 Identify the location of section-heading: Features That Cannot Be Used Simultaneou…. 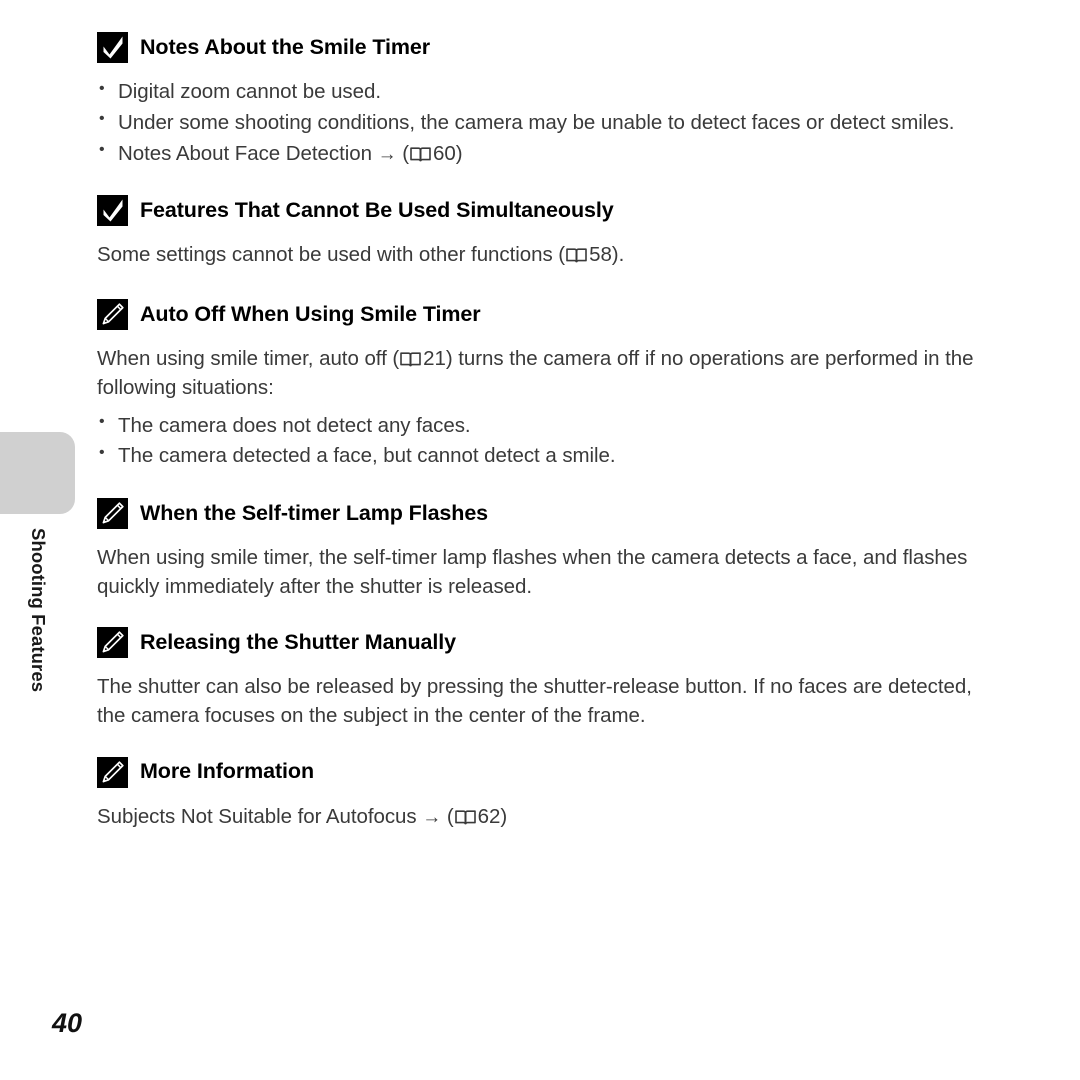
(537, 211).